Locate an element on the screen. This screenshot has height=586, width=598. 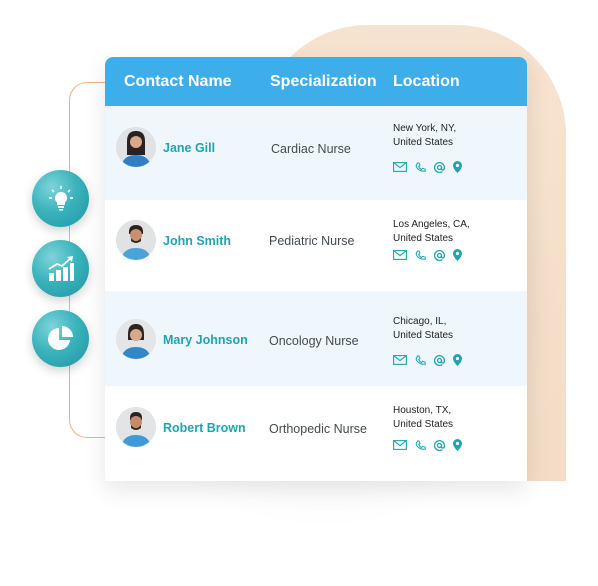
pie-chart-bubble is located at coordinates (60, 338).